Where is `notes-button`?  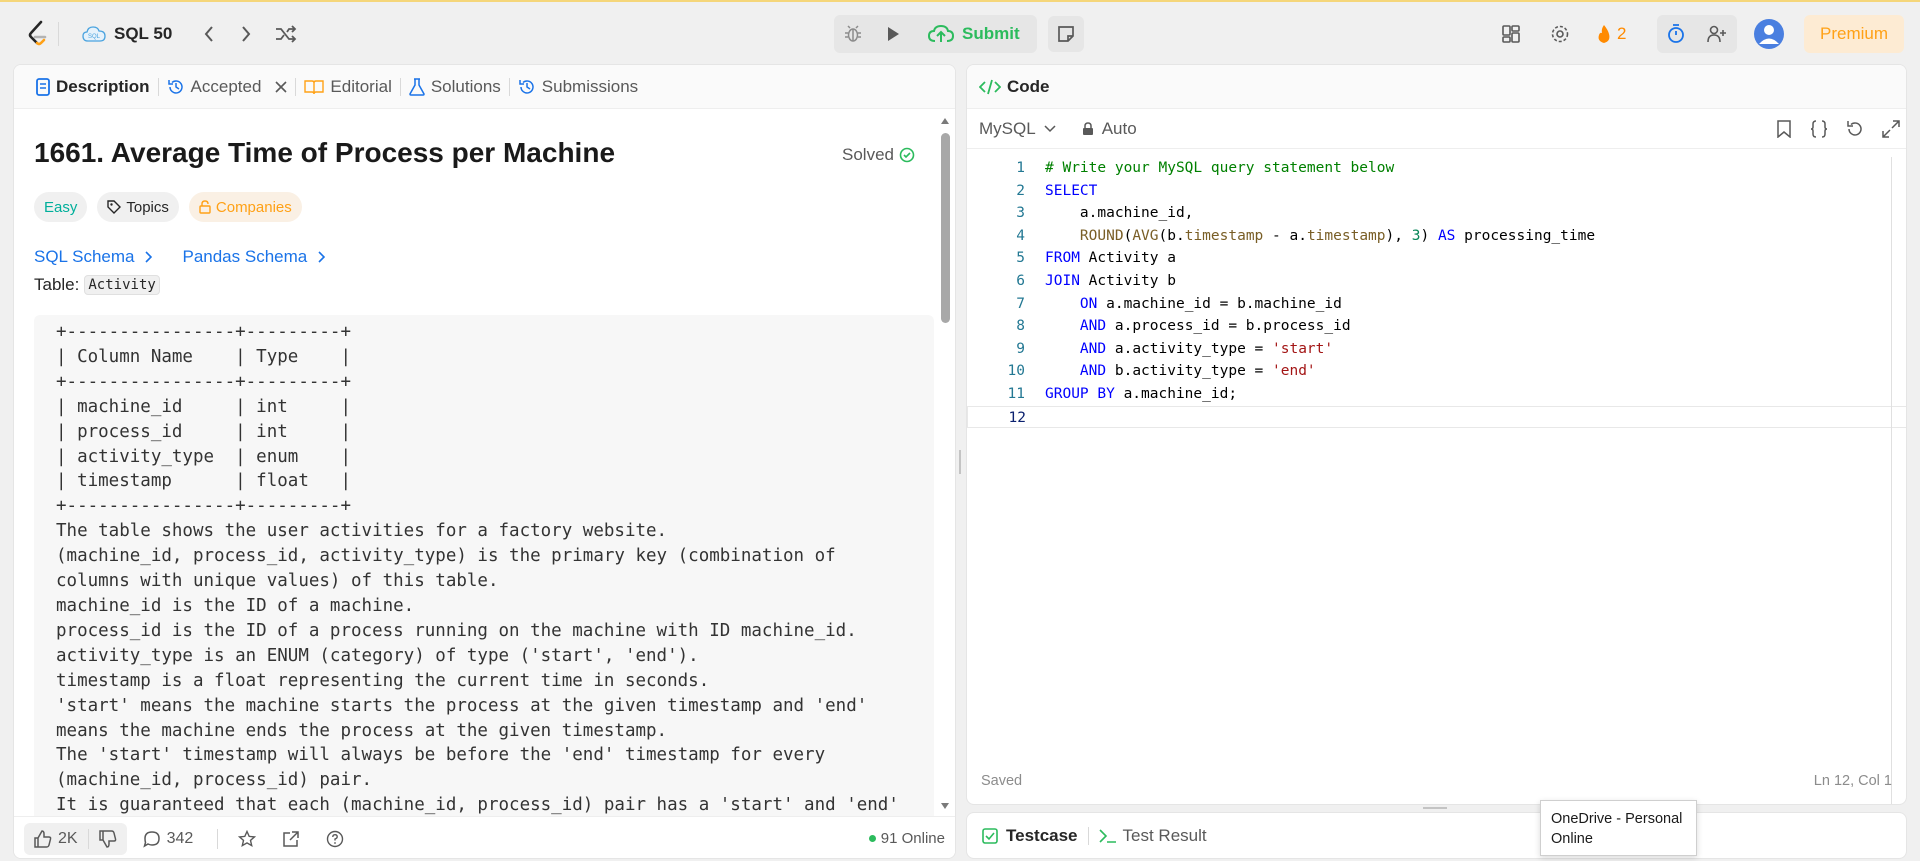 notes-button is located at coordinates (1066, 34).